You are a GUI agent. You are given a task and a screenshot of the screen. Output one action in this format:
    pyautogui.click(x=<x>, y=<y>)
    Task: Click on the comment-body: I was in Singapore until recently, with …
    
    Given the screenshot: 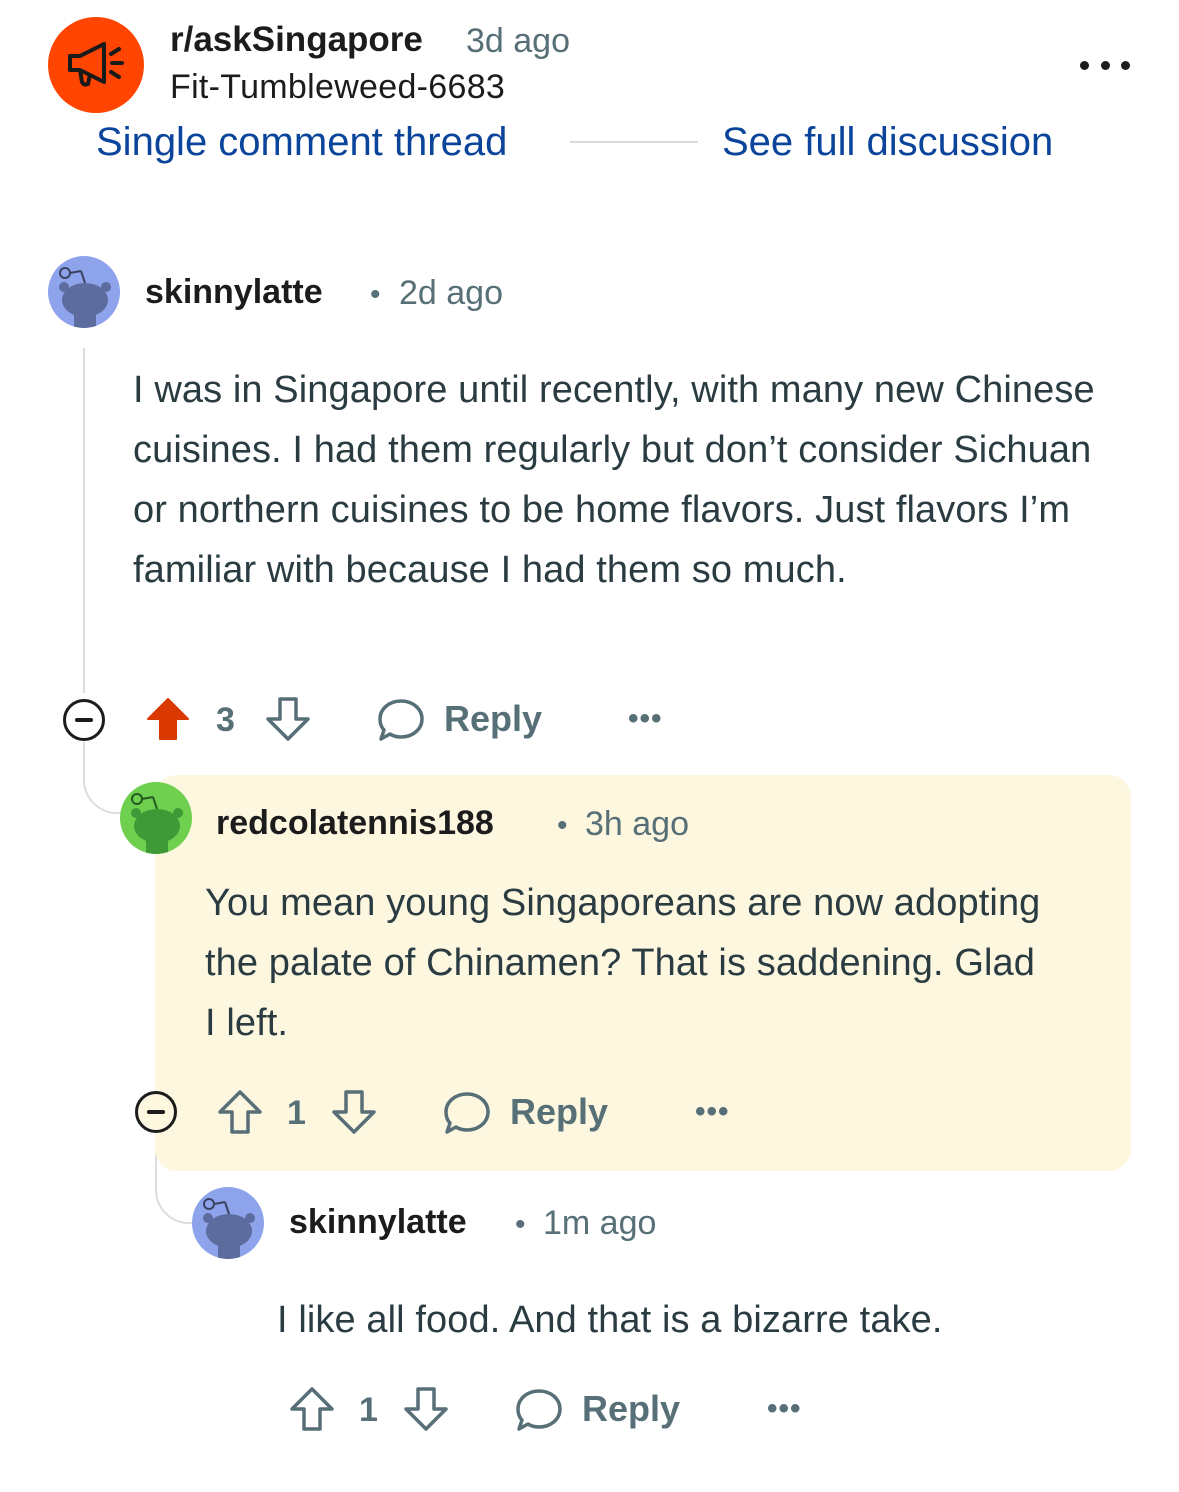 What is the action you would take?
    pyautogui.click(x=614, y=480)
    